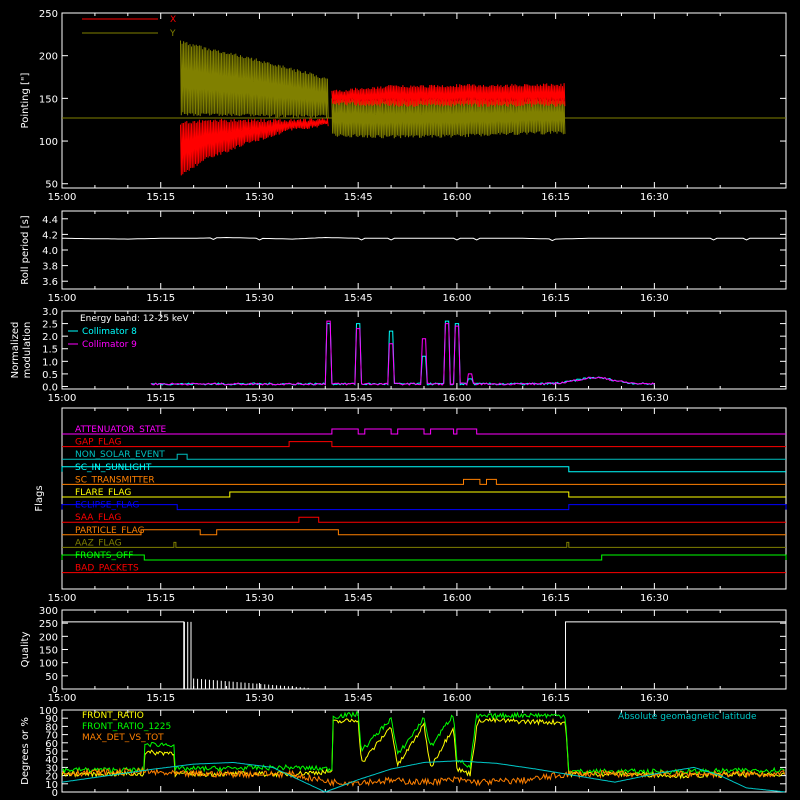 The width and height of the screenshot is (800, 800). What do you see at coordinates (113, 468) in the screenshot?
I see `flag-label-sc_in_sunlight: SC_IN_SUNLIGHT` at bounding box center [113, 468].